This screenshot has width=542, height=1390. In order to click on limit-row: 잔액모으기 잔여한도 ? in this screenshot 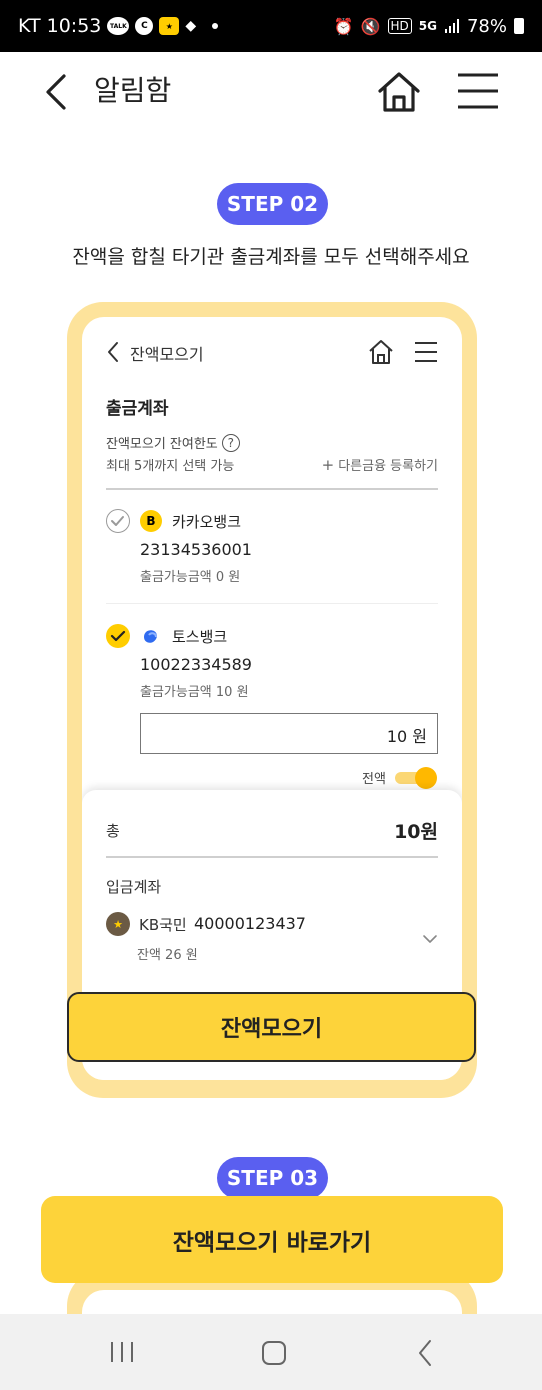, I will do `click(173, 442)`.